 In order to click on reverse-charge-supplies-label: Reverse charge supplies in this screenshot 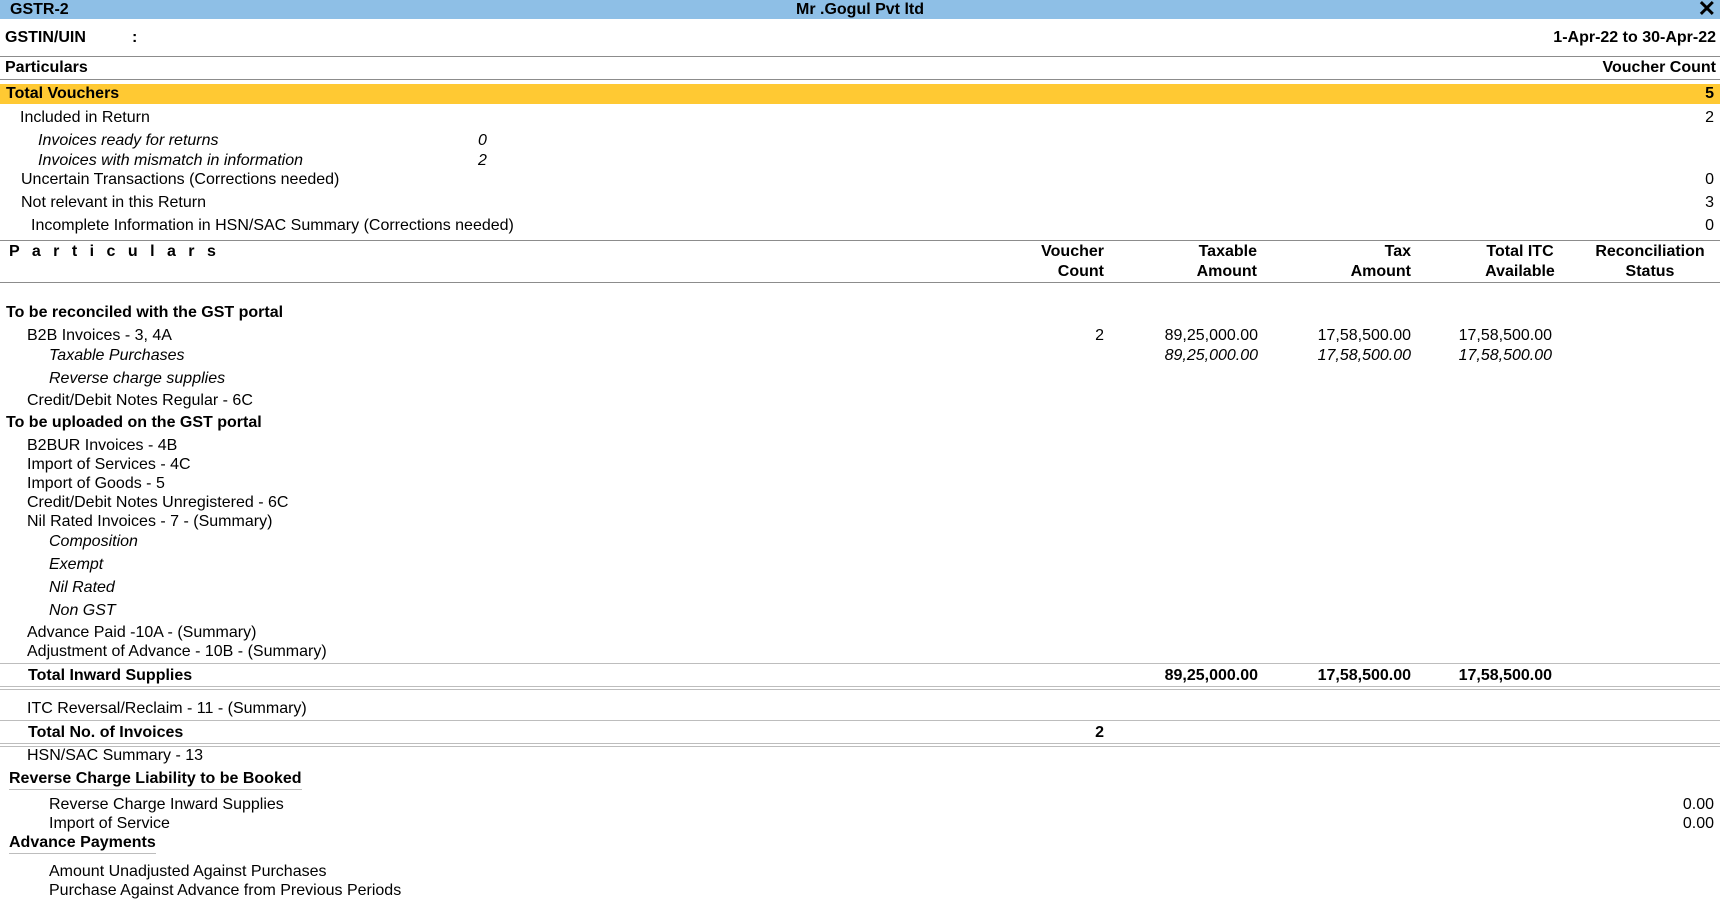, I will do `click(137, 378)`.